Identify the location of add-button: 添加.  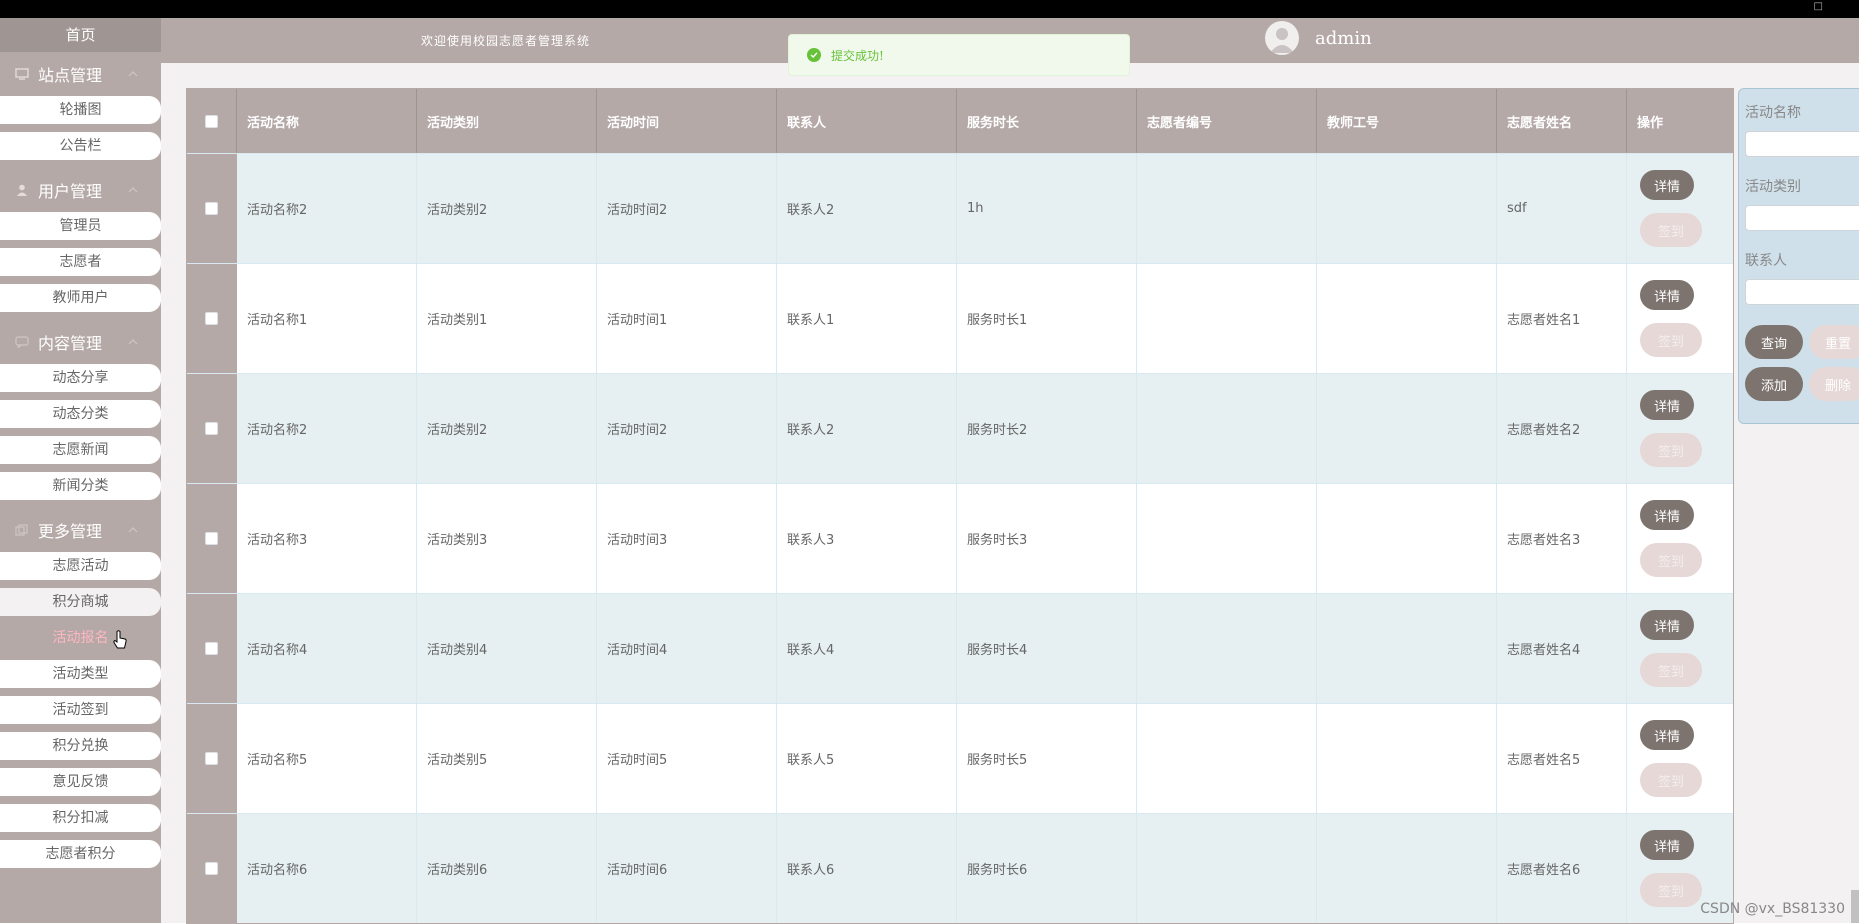
(1774, 384).